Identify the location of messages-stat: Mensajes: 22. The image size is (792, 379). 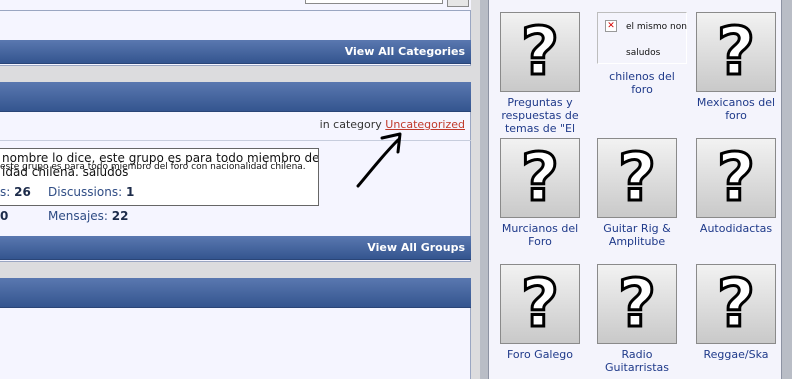
(88, 216).